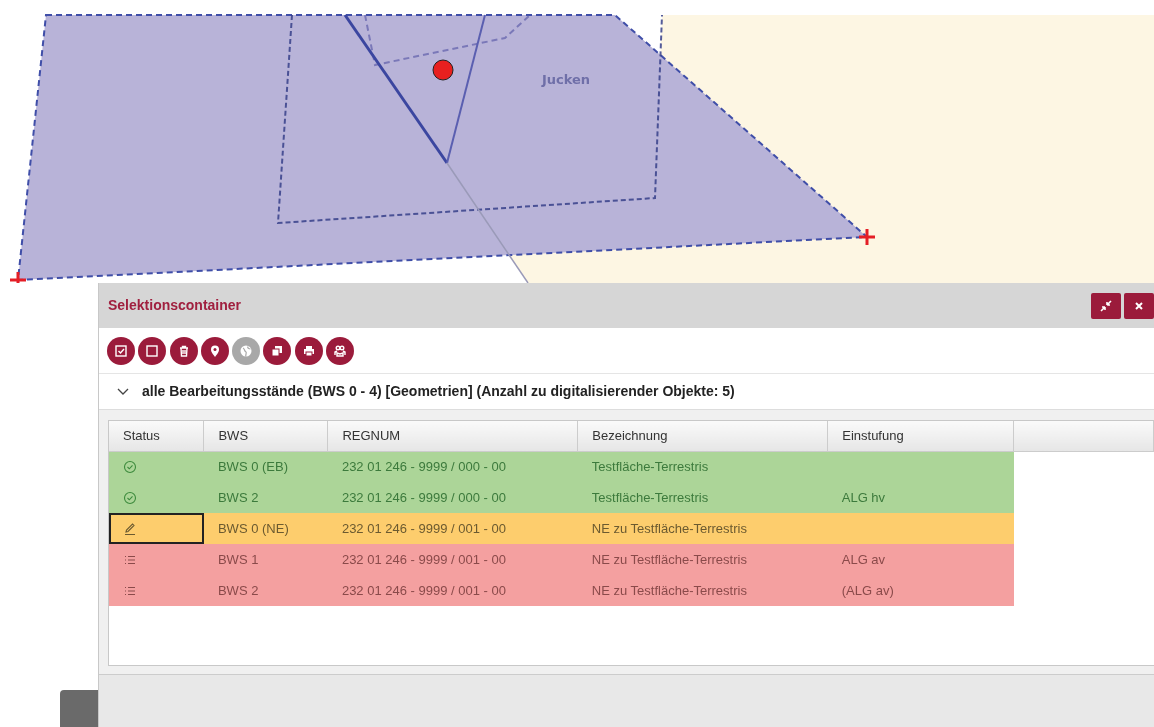 The height and width of the screenshot is (727, 1154). What do you see at coordinates (265, 436) in the screenshot?
I see `column-header: BWS` at bounding box center [265, 436].